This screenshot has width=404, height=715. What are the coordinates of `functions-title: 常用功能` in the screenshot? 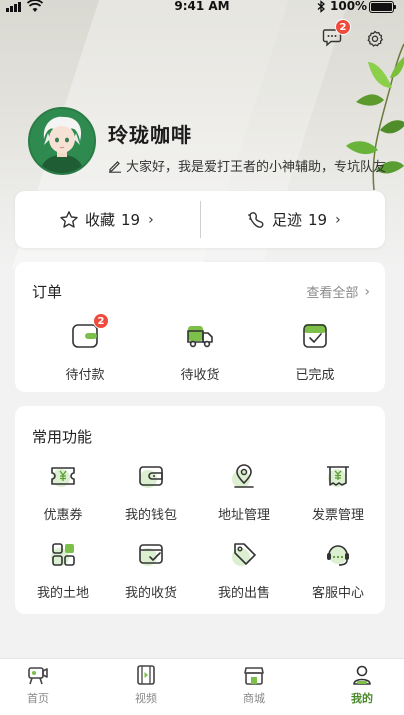 It's located at (62, 437).